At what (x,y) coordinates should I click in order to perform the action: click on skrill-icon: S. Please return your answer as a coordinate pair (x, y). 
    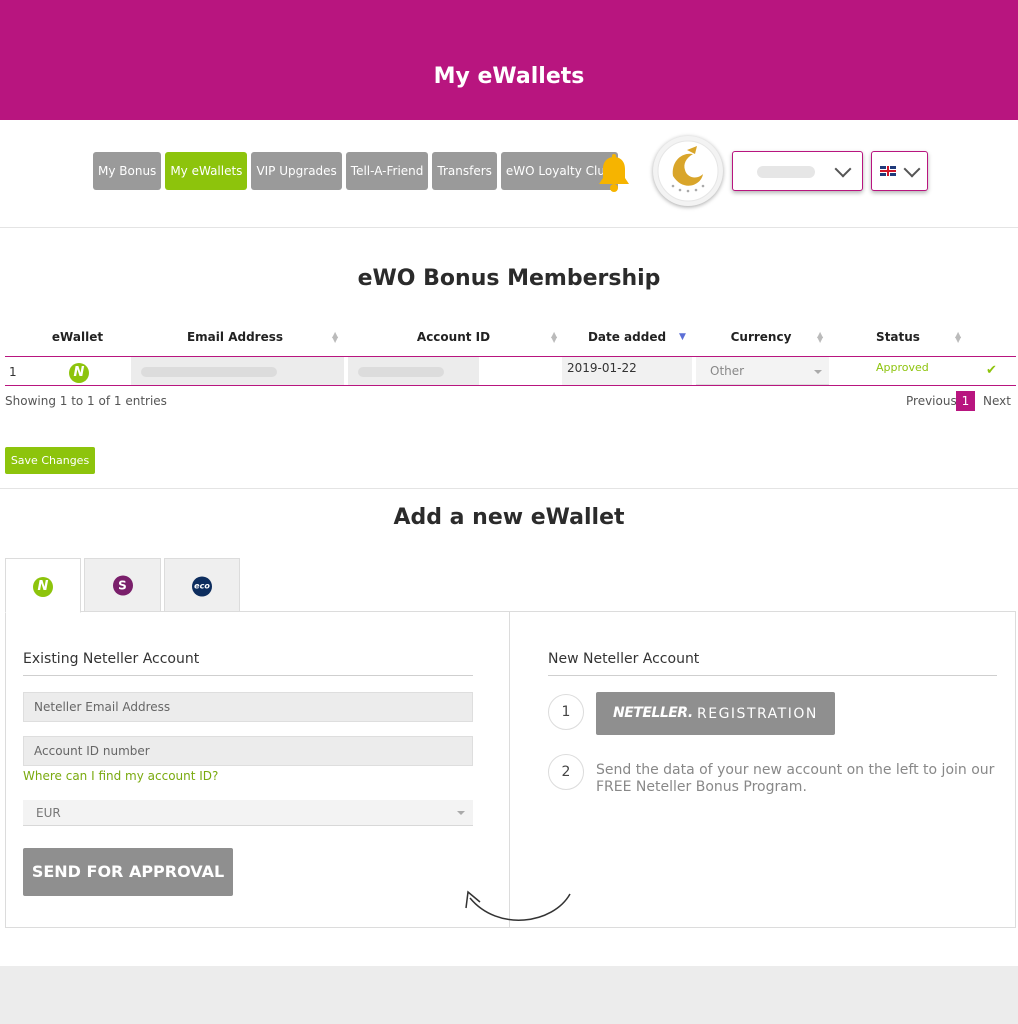
    Looking at the image, I should click on (122, 585).